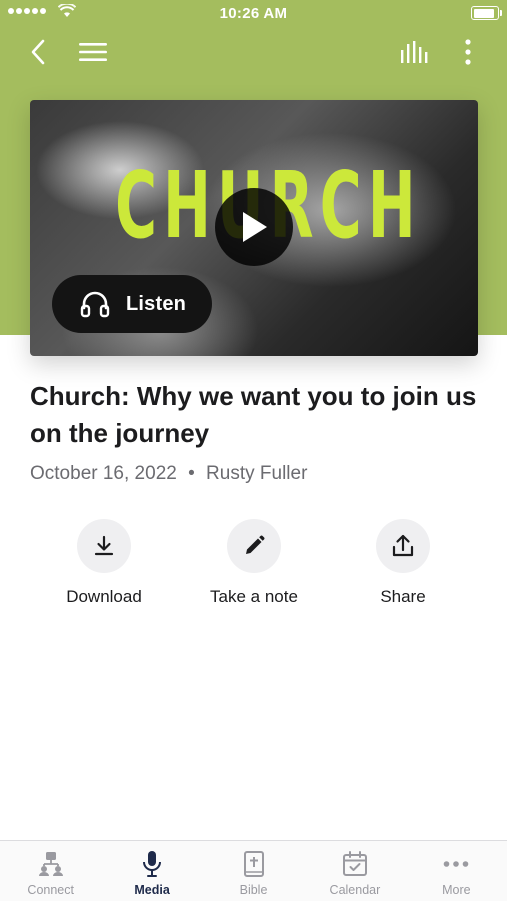  Describe the element at coordinates (456, 890) in the screenshot. I see `tab-more-label: More` at that location.